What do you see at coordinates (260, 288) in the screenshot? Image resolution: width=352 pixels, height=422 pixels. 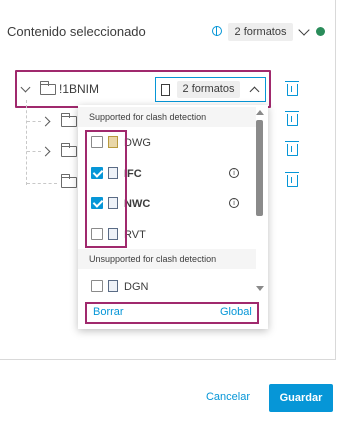 I see `scroll-down-icon` at bounding box center [260, 288].